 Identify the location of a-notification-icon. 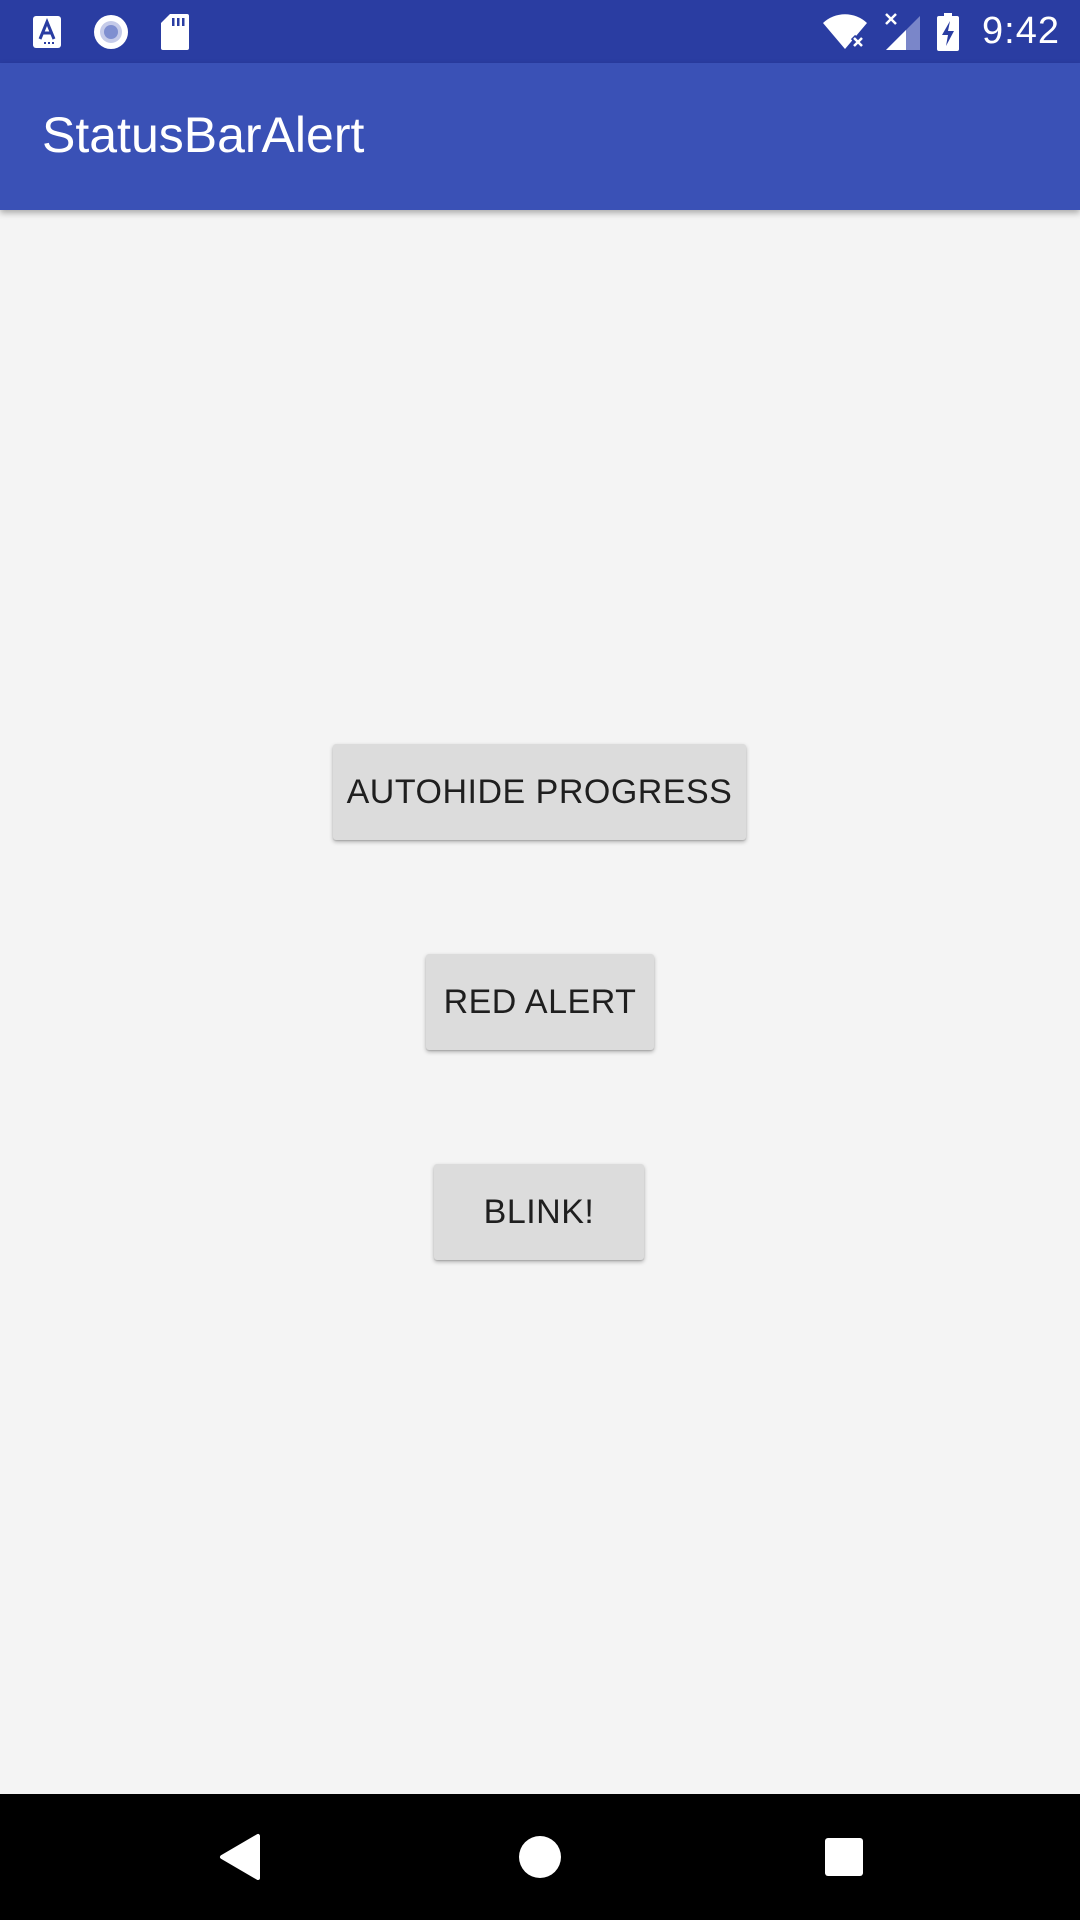
(47, 32).